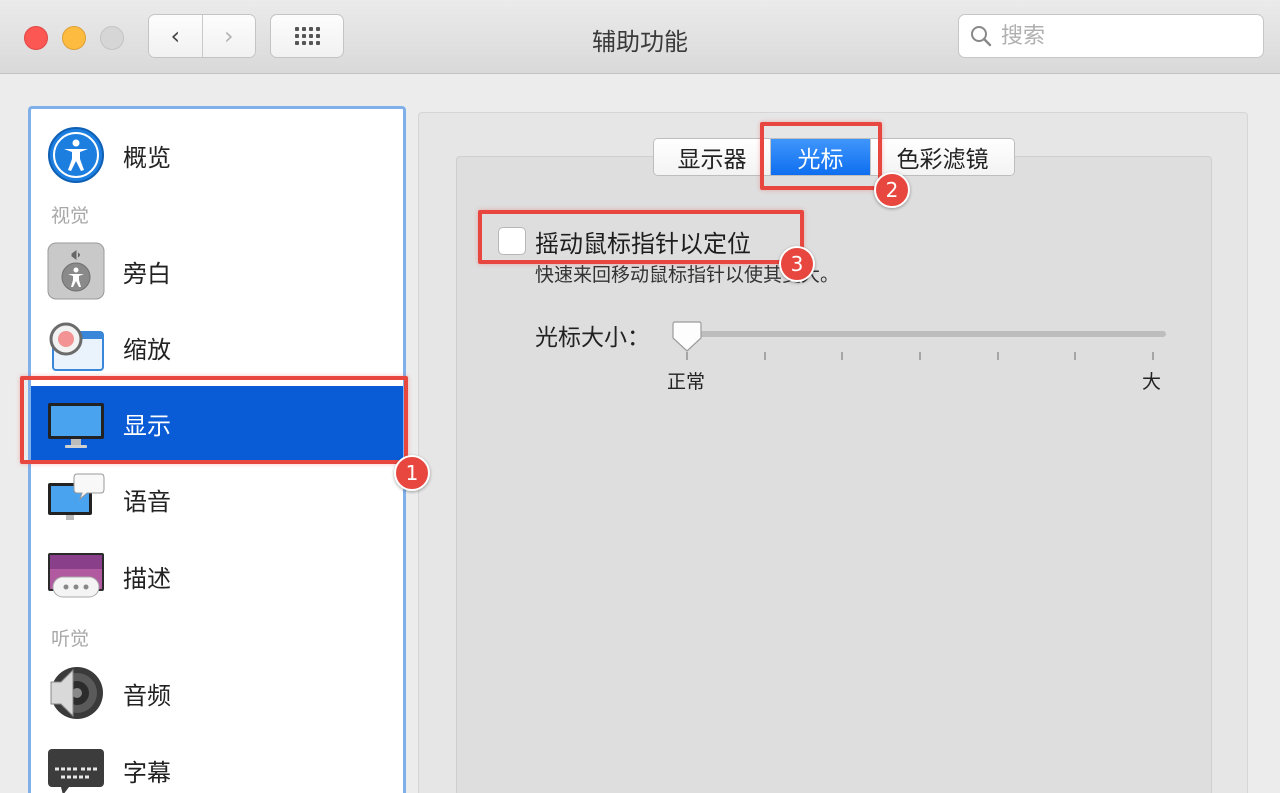  What do you see at coordinates (76, 155) in the screenshot?
I see `accessibility-icon` at bounding box center [76, 155].